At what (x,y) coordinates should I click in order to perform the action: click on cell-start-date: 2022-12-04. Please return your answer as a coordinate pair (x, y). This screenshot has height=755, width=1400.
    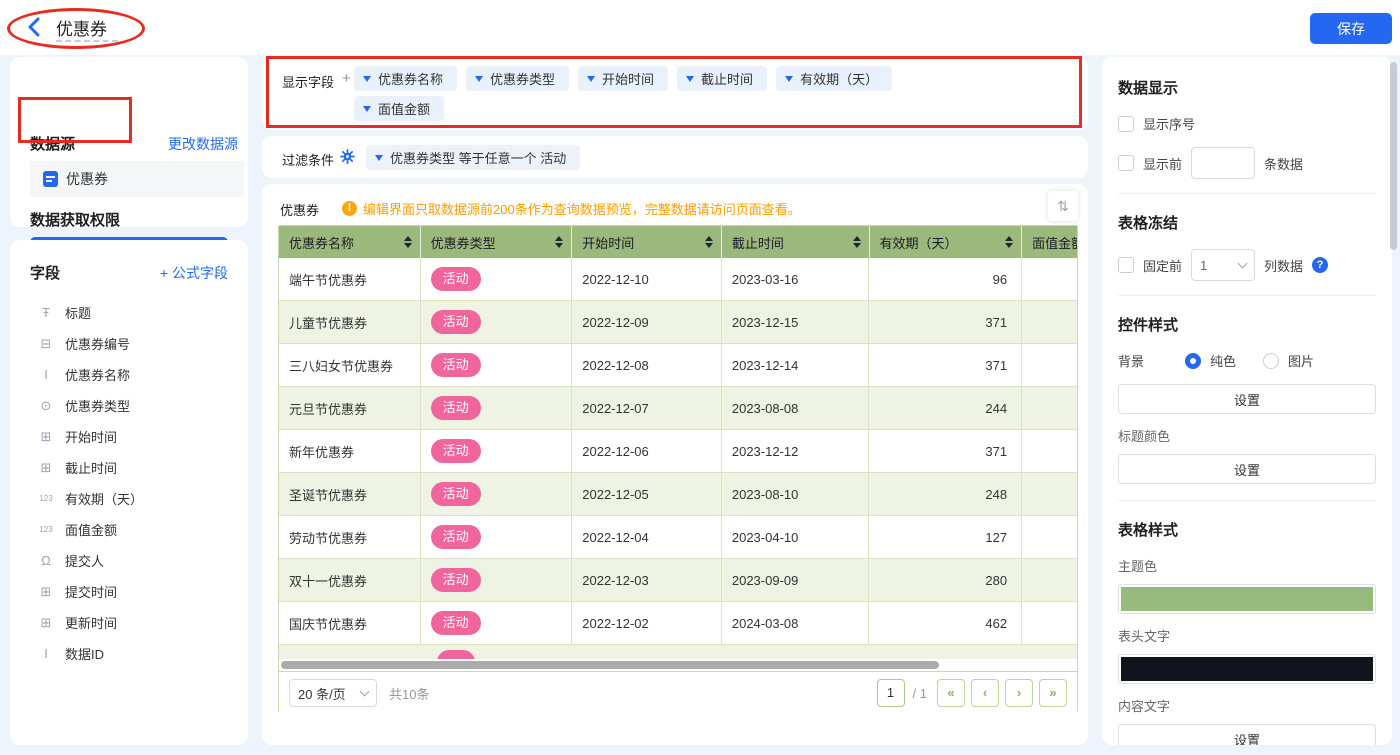
    Looking at the image, I should click on (647, 537).